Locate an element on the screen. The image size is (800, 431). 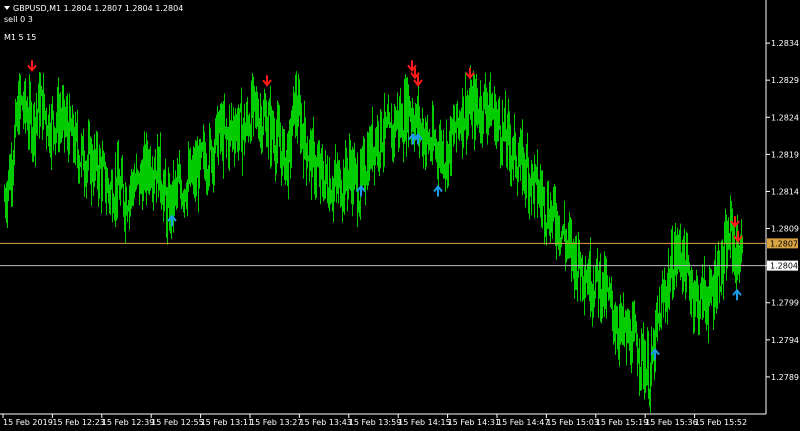
price-tick-label: 1.2834 is located at coordinates (785, 43).